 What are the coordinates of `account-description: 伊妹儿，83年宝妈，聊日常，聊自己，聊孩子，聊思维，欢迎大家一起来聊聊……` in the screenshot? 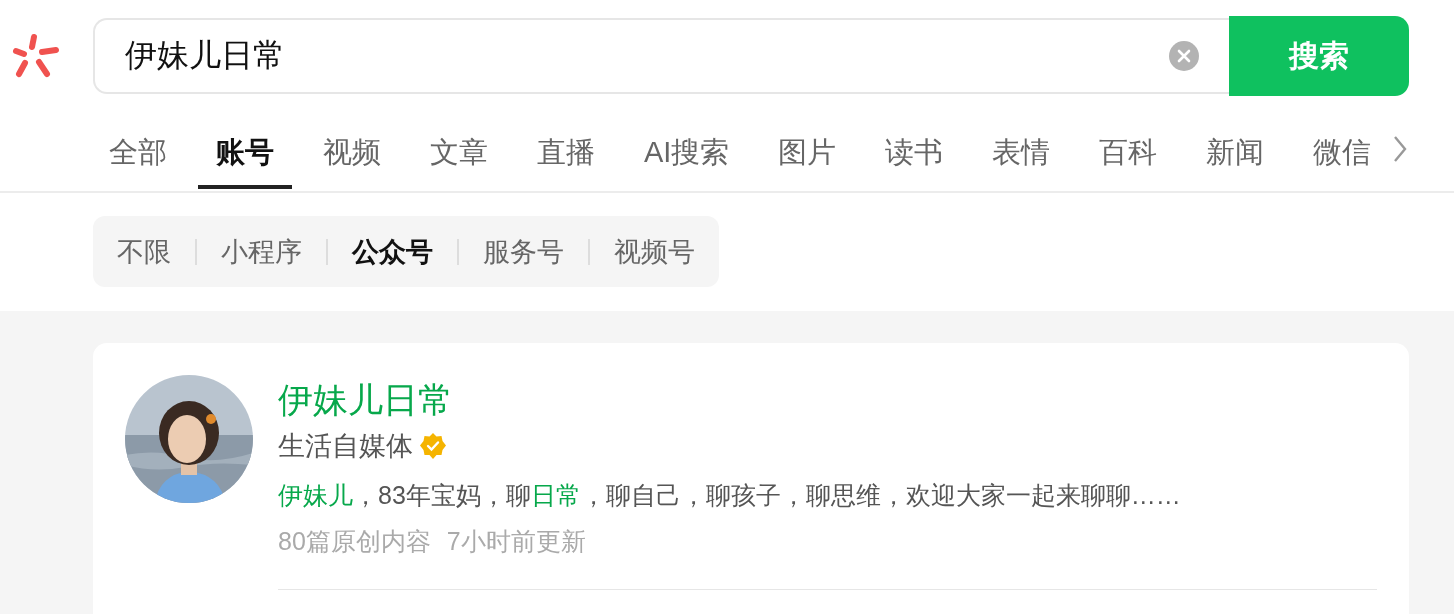 It's located at (729, 495).